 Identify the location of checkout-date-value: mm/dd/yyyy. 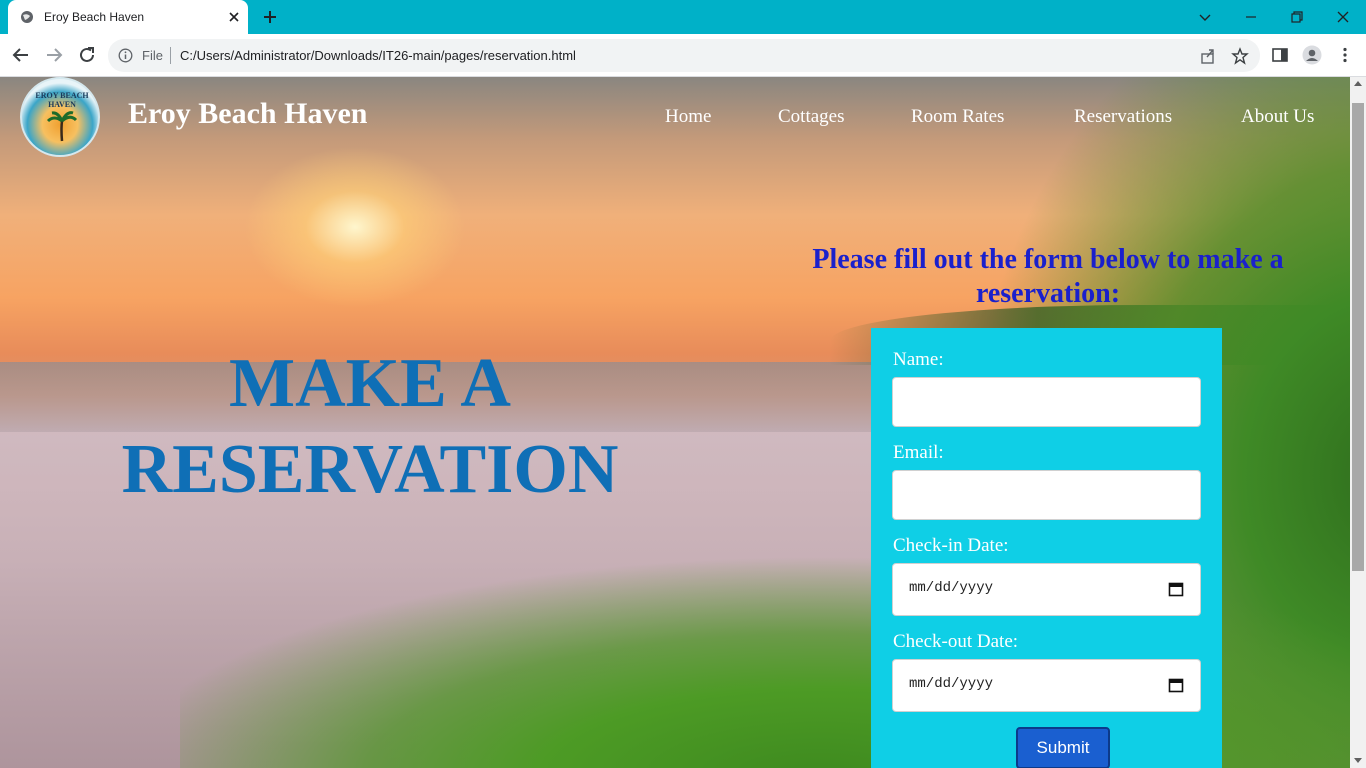
(951, 684).